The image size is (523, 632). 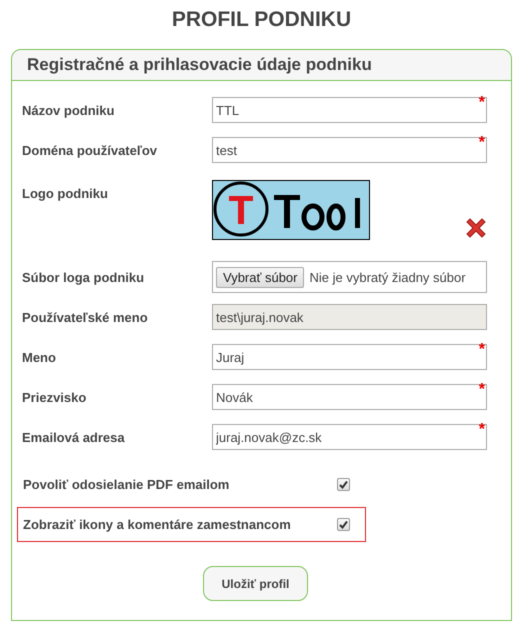 I want to click on checkbox-label: Povoliť odosielanie PDF emailom, so click(x=126, y=484).